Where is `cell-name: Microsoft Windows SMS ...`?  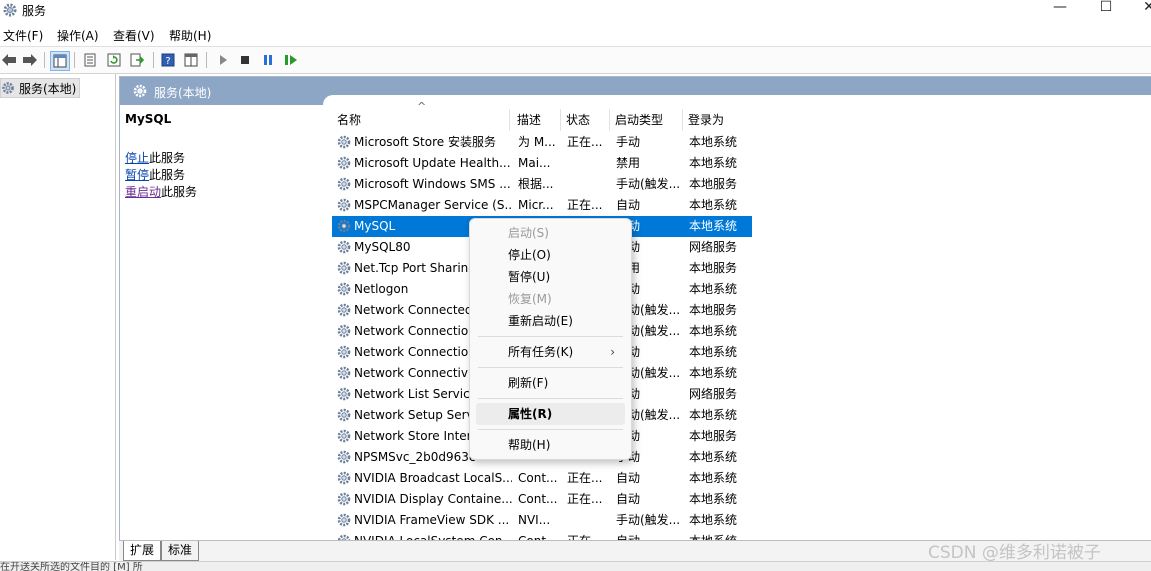 cell-name: Microsoft Windows SMS ... is located at coordinates (432, 184).